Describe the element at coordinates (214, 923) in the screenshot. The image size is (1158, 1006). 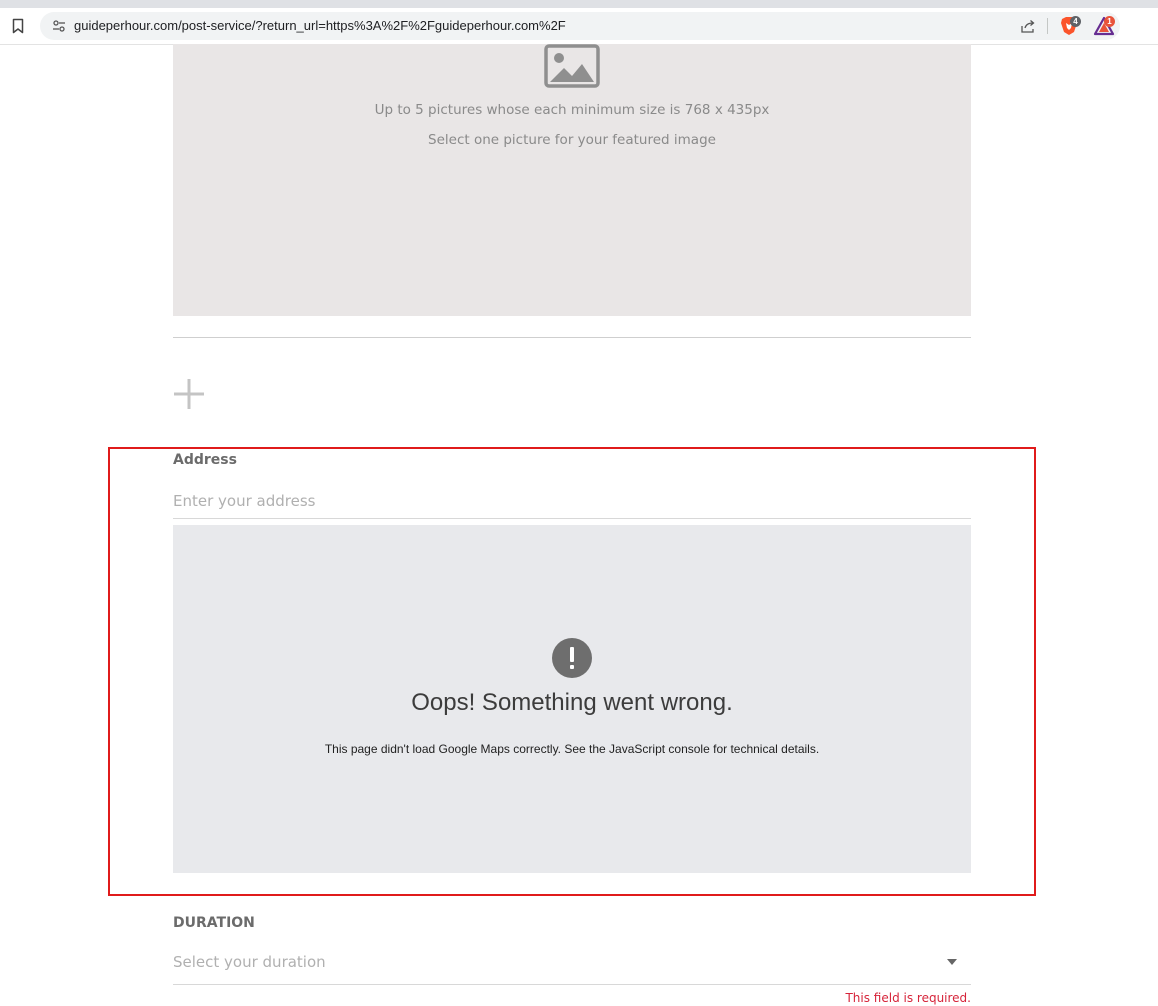
I see `duration-label: DURATION` at that location.